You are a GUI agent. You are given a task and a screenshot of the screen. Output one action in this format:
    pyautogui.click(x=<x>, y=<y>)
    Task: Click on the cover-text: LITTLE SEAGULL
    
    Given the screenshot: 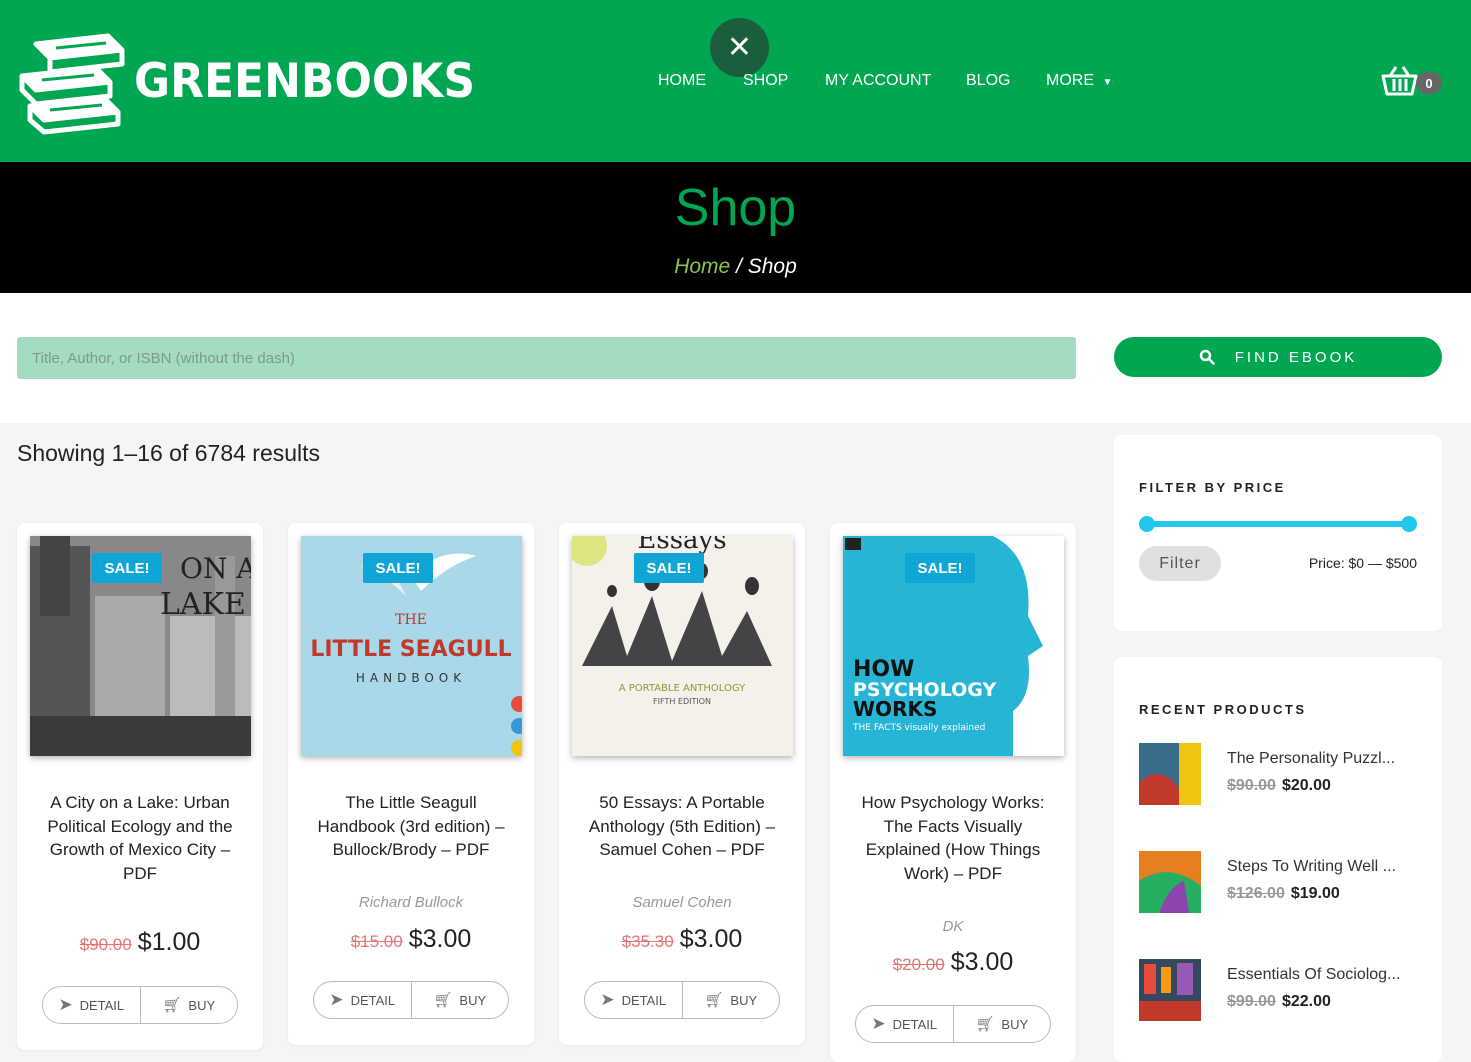 What is the action you would take?
    pyautogui.click(x=410, y=649)
    